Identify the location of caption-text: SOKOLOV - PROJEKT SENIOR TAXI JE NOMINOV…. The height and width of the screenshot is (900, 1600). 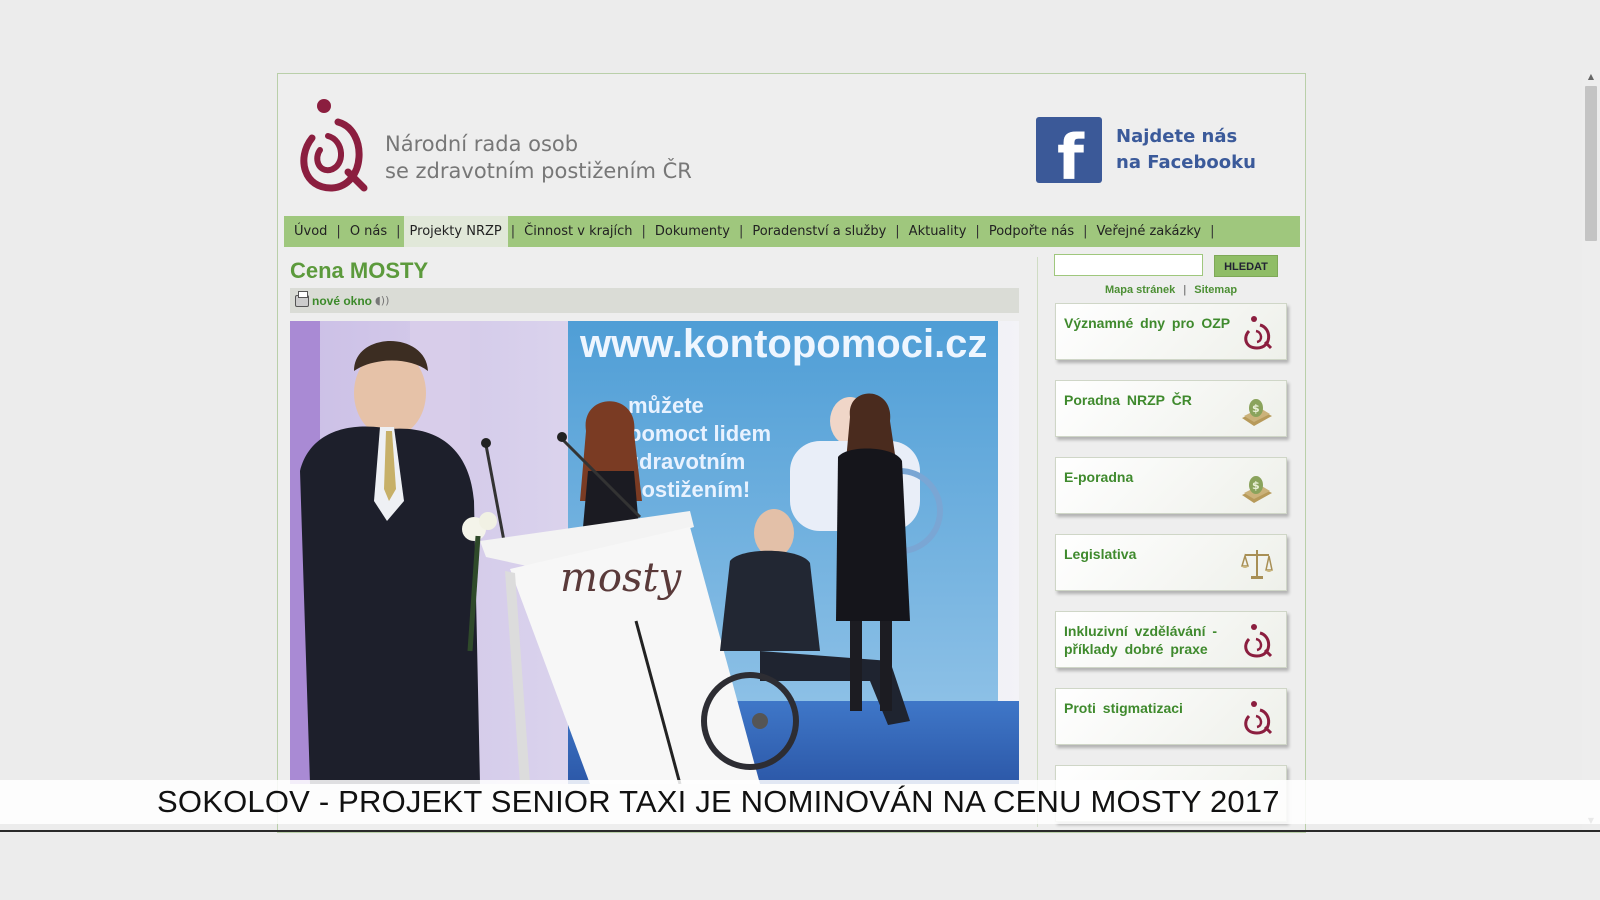
(718, 801).